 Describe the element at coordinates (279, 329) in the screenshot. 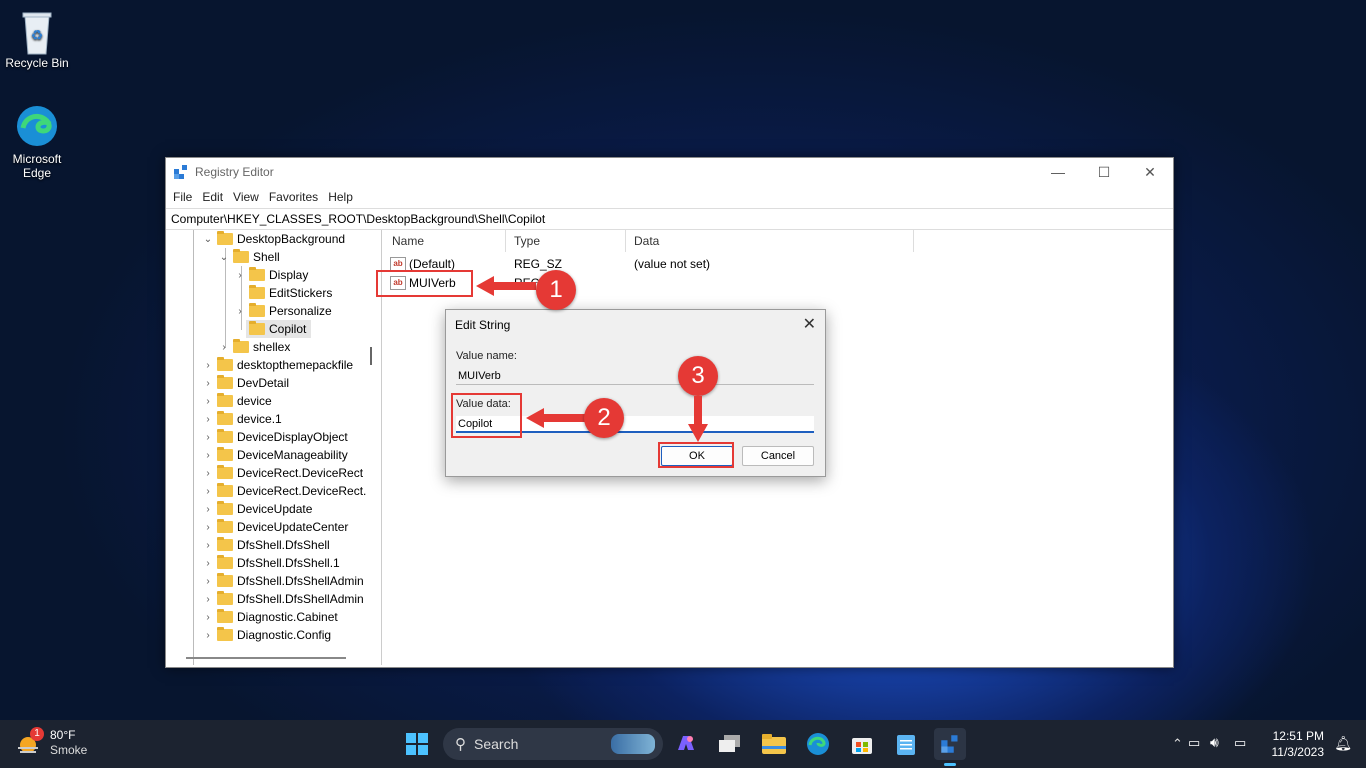

I see `tree-item-selected: Copilot` at that location.